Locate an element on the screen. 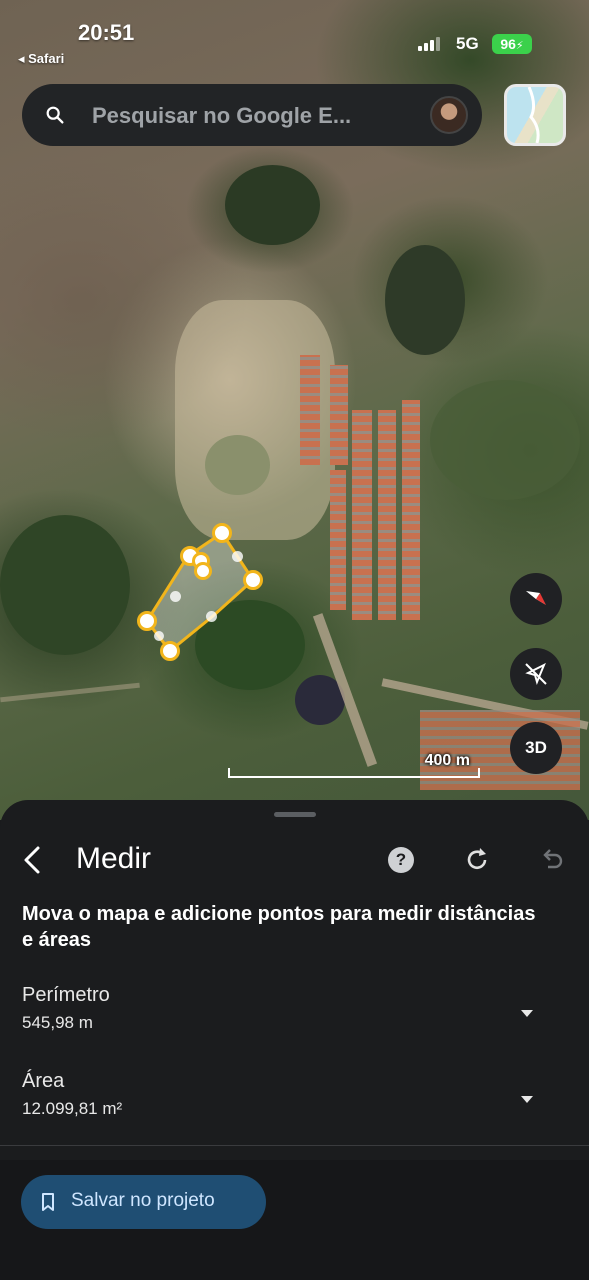 The image size is (589, 1280). network-type: 5G is located at coordinates (467, 43).